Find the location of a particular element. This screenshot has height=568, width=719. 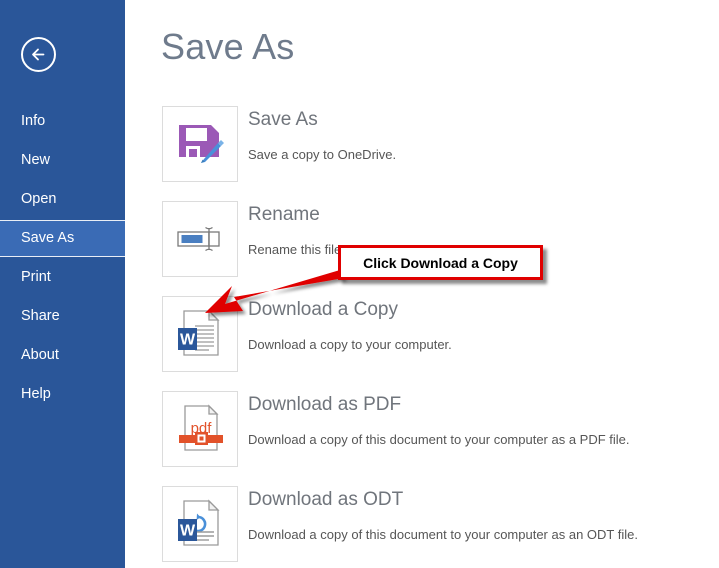

sidebar-item-about: About is located at coordinates (62, 355).